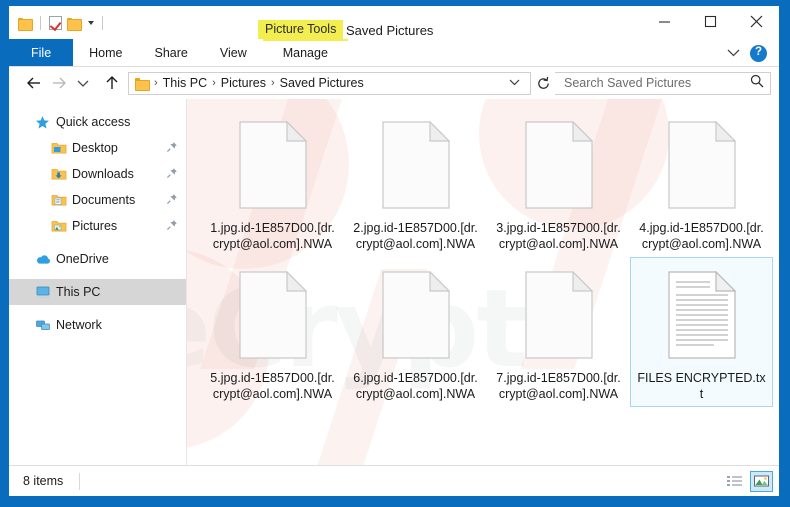 Image resolution: width=790 pixels, height=507 pixels. What do you see at coordinates (95, 148) in the screenshot?
I see `sidebar-label: Desktop` at bounding box center [95, 148].